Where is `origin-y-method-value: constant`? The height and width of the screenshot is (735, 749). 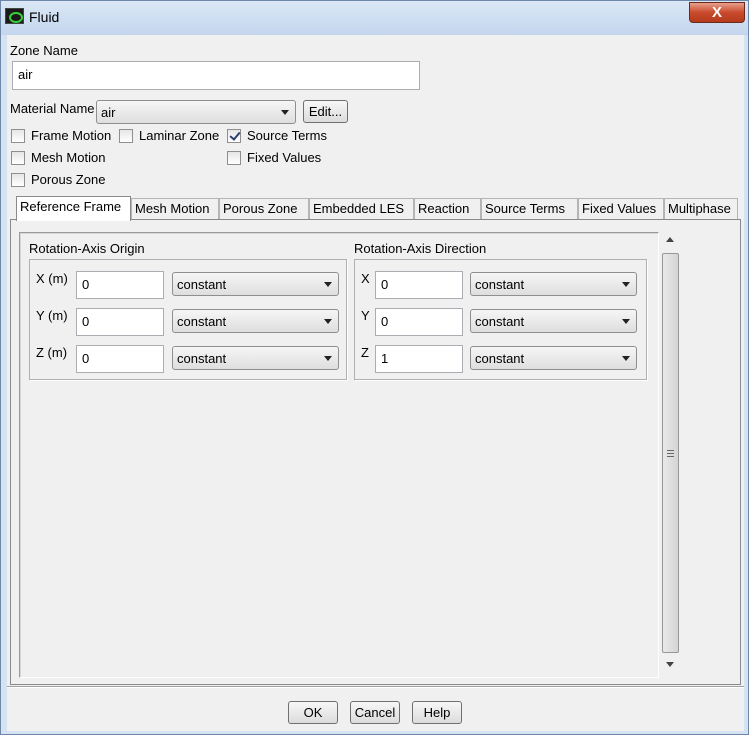
origin-y-method-value: constant is located at coordinates (202, 321).